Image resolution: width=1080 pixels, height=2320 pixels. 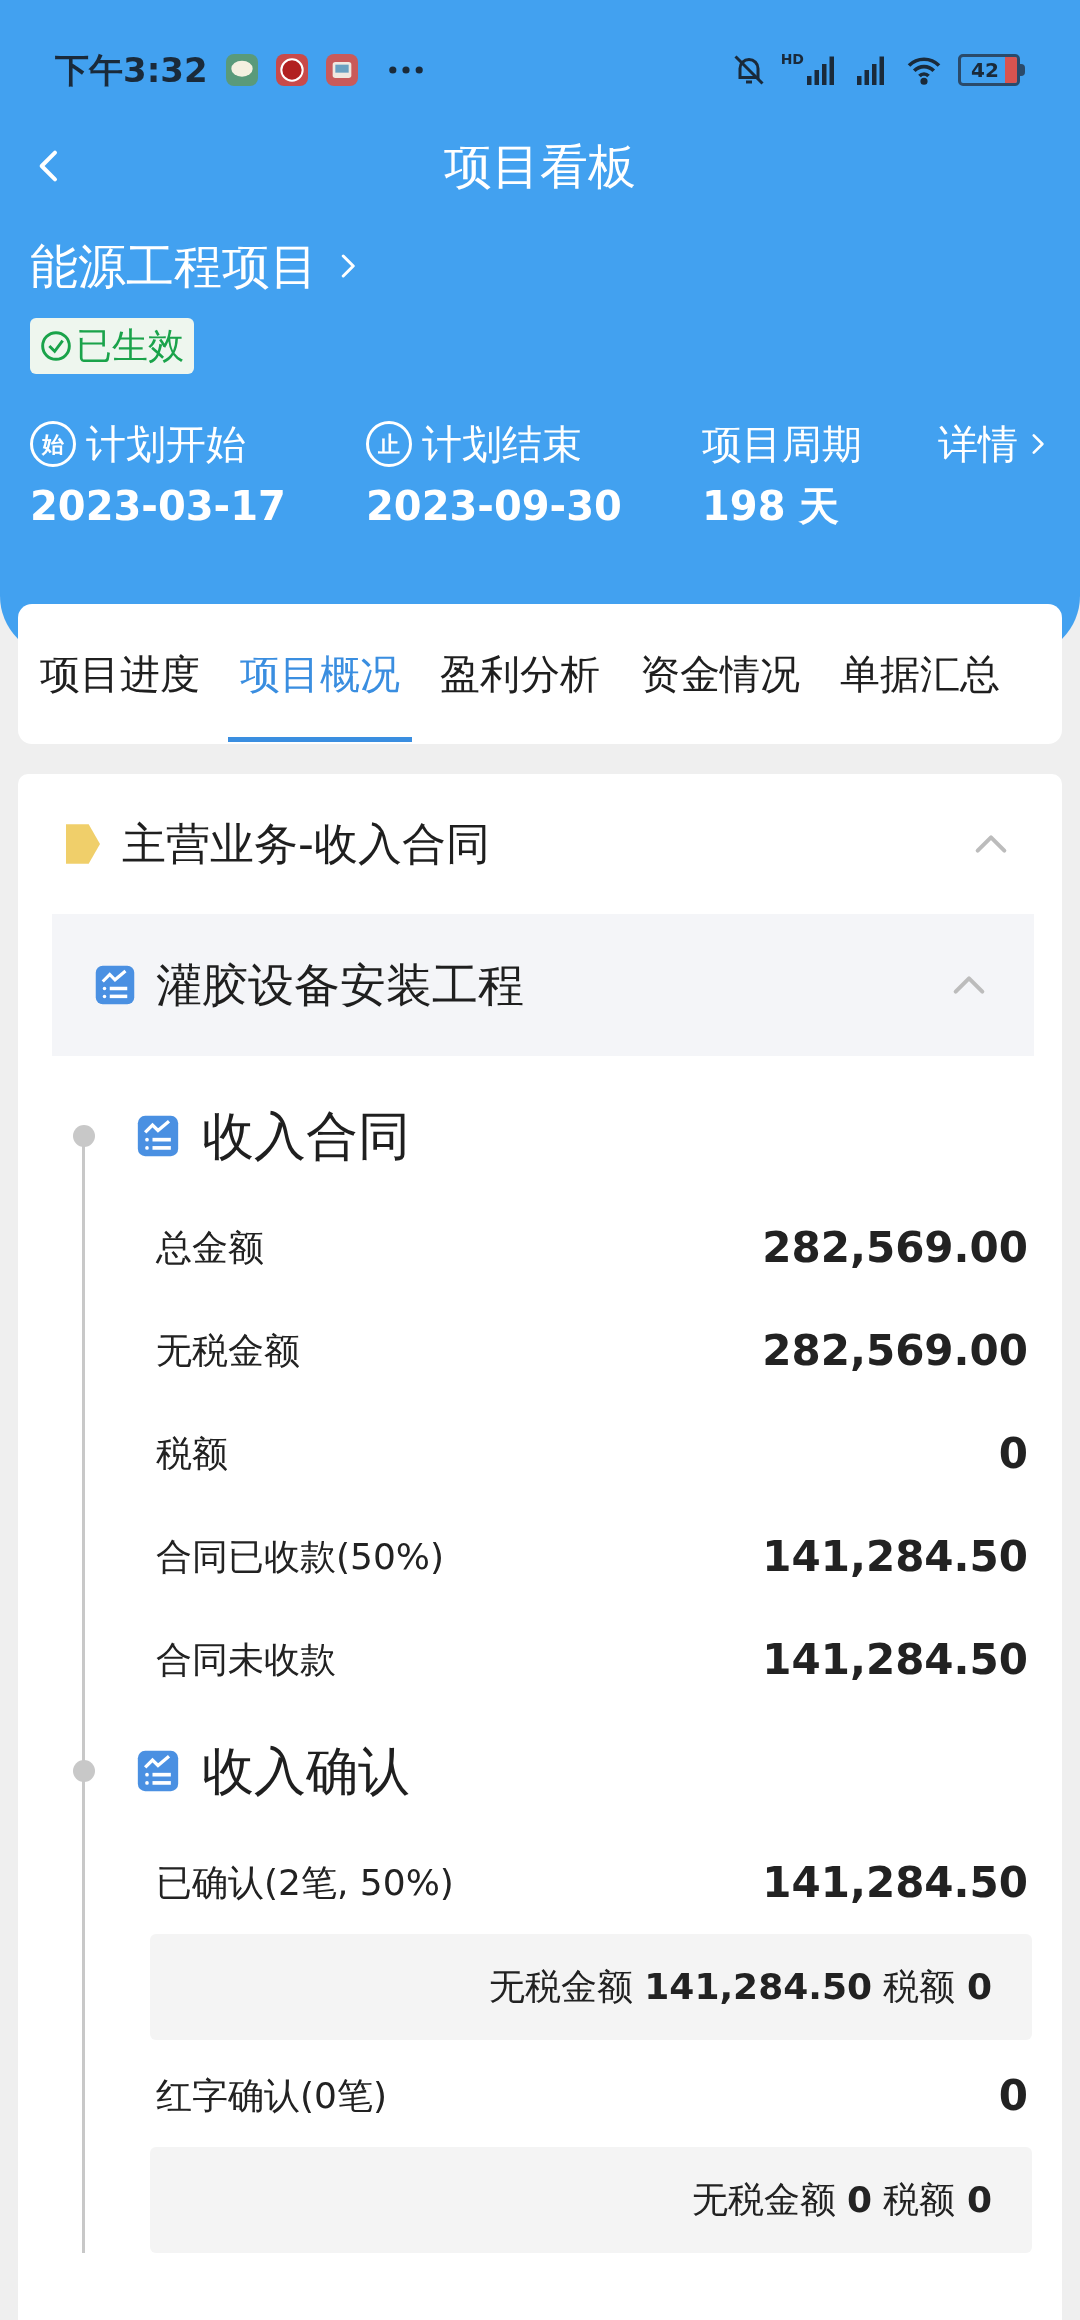 What do you see at coordinates (520, 674) in the screenshot?
I see `tab: 盈利分析` at bounding box center [520, 674].